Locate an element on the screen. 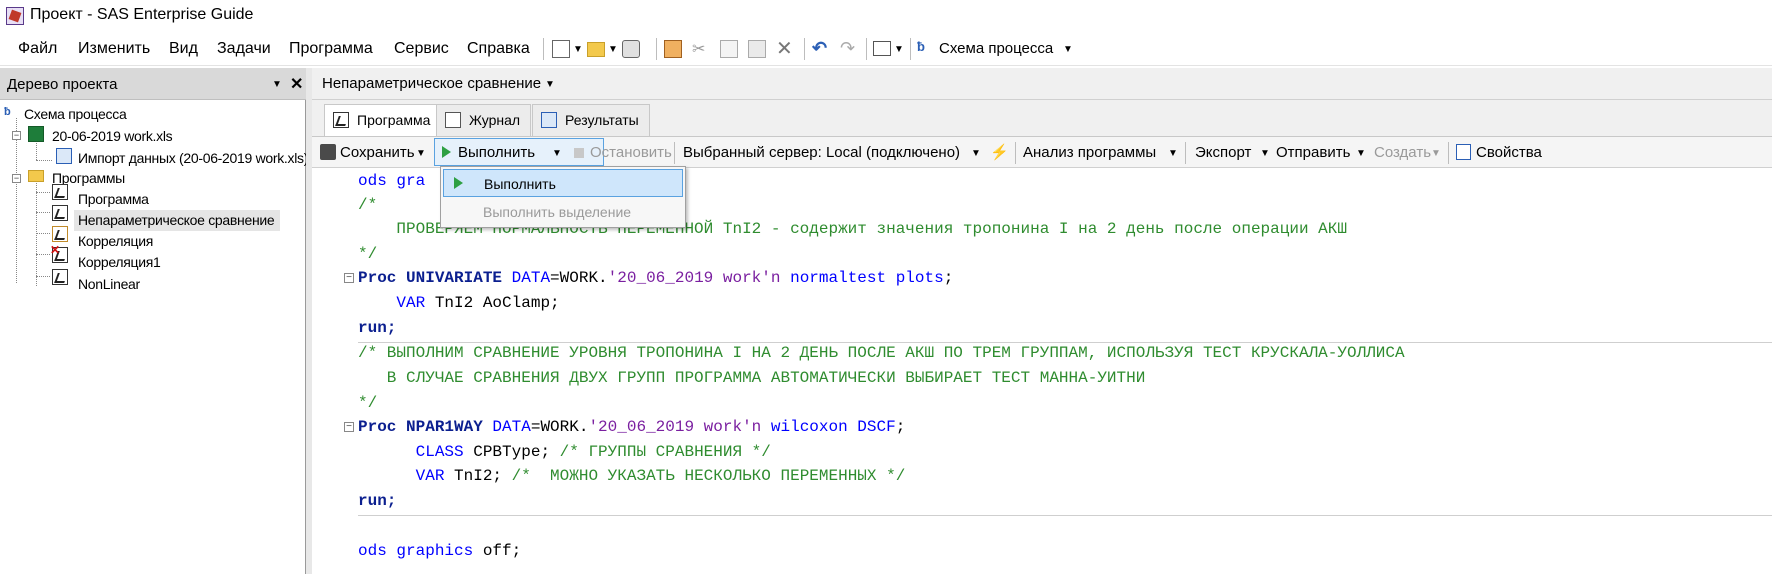 This screenshot has height=574, width=1772. run-button-label: Выполнить is located at coordinates (497, 152).